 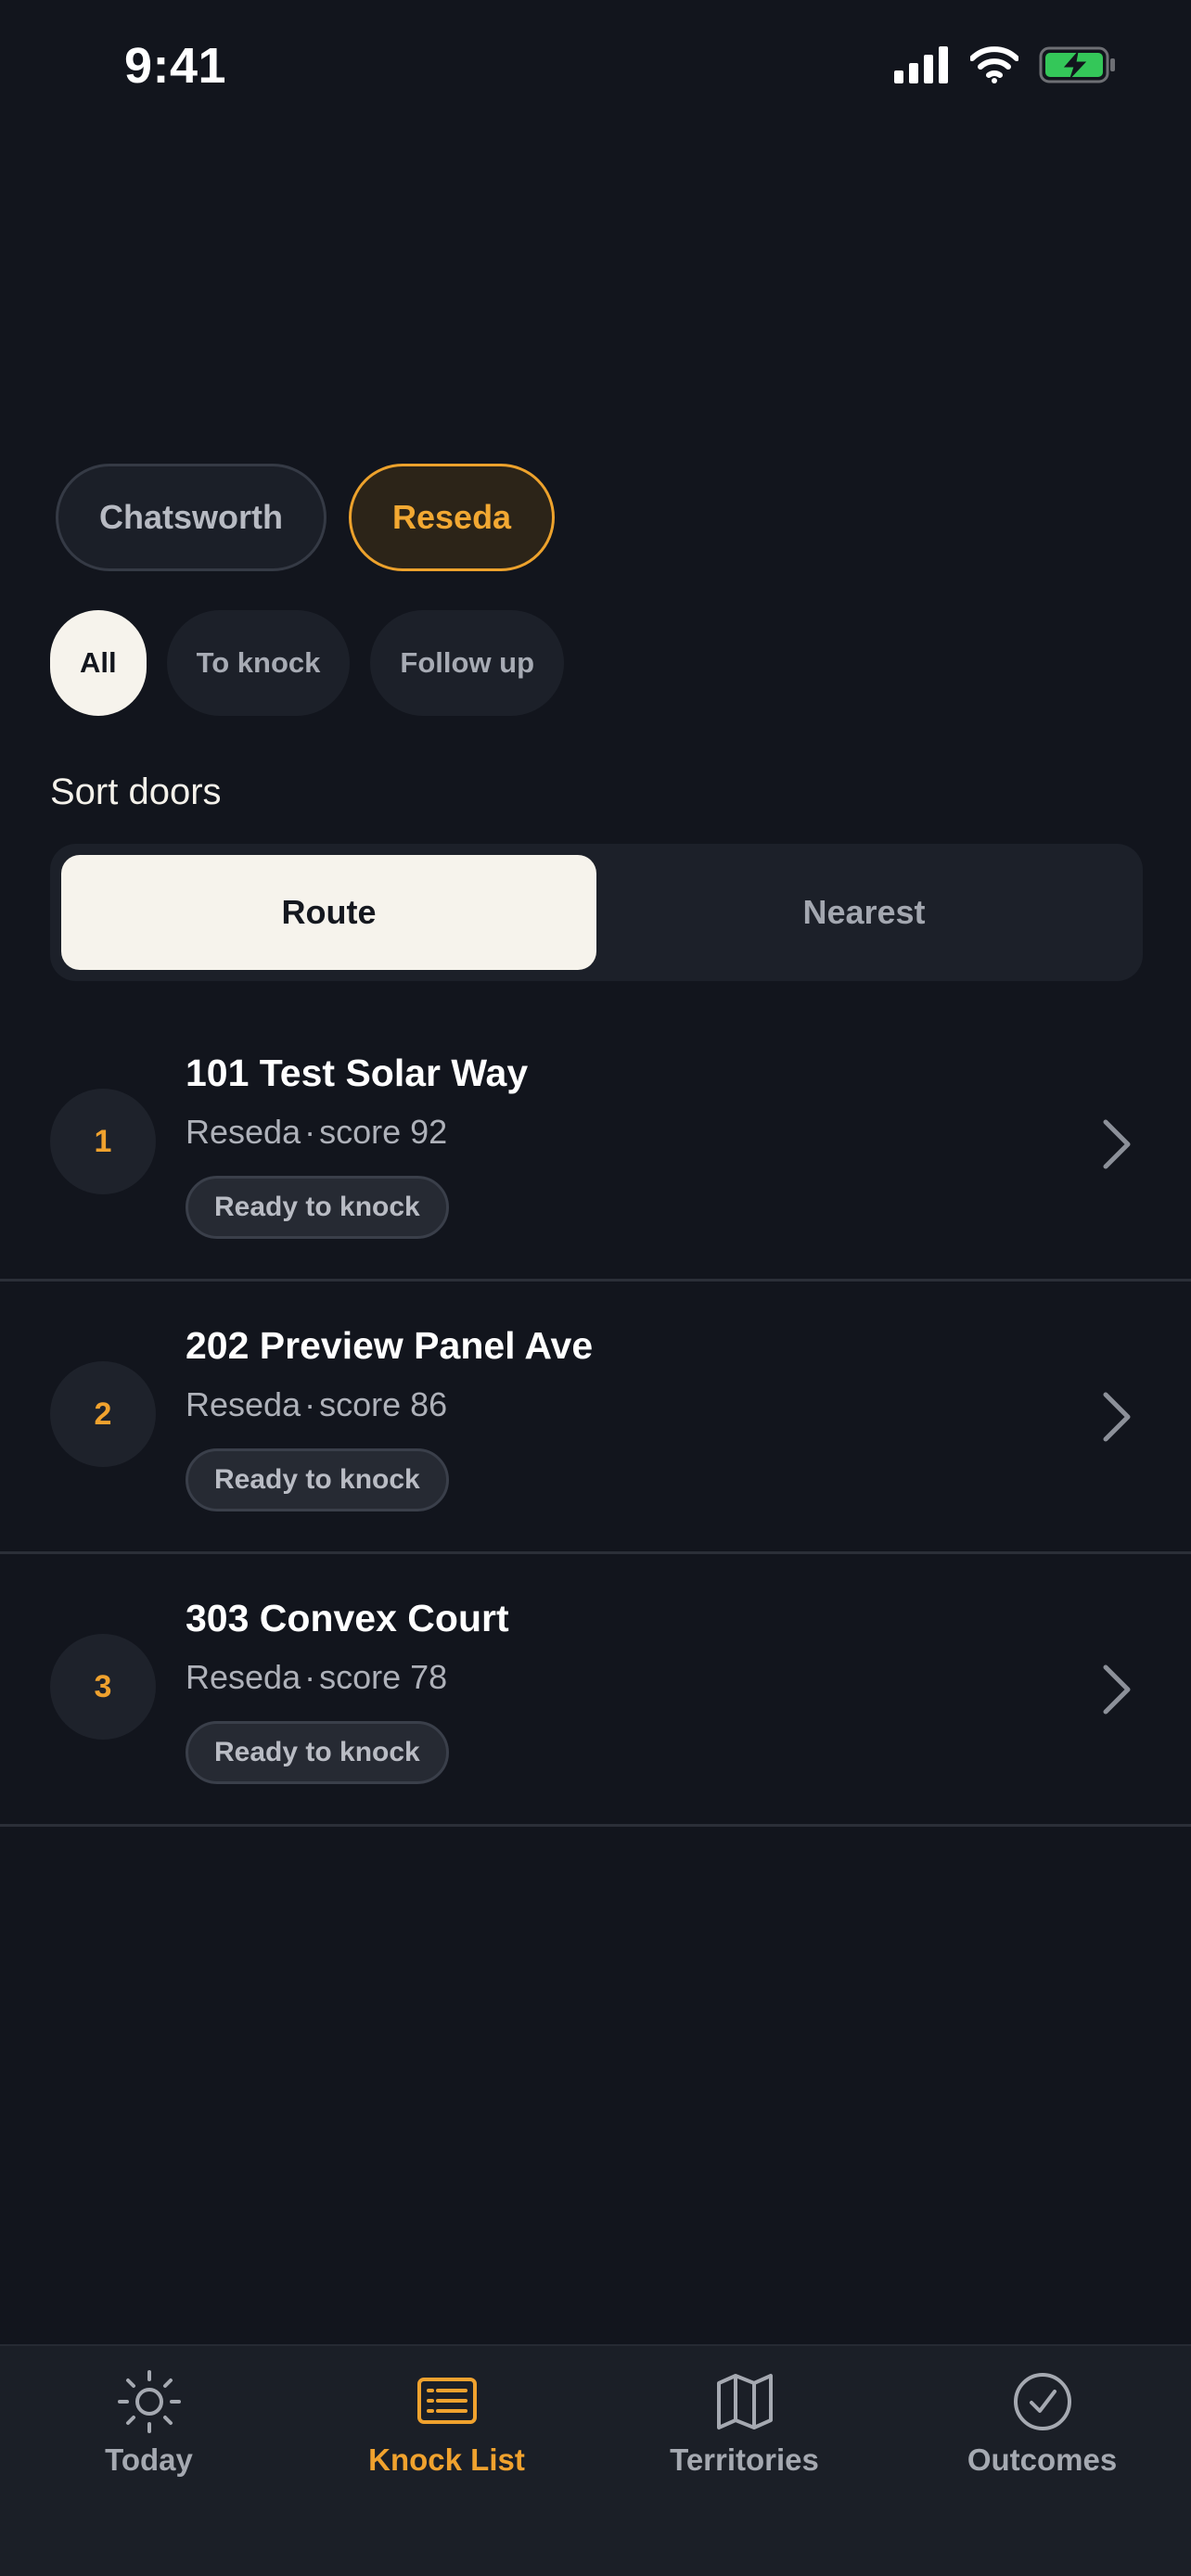 I want to click on tab-label: Today, so click(x=149, y=2460).